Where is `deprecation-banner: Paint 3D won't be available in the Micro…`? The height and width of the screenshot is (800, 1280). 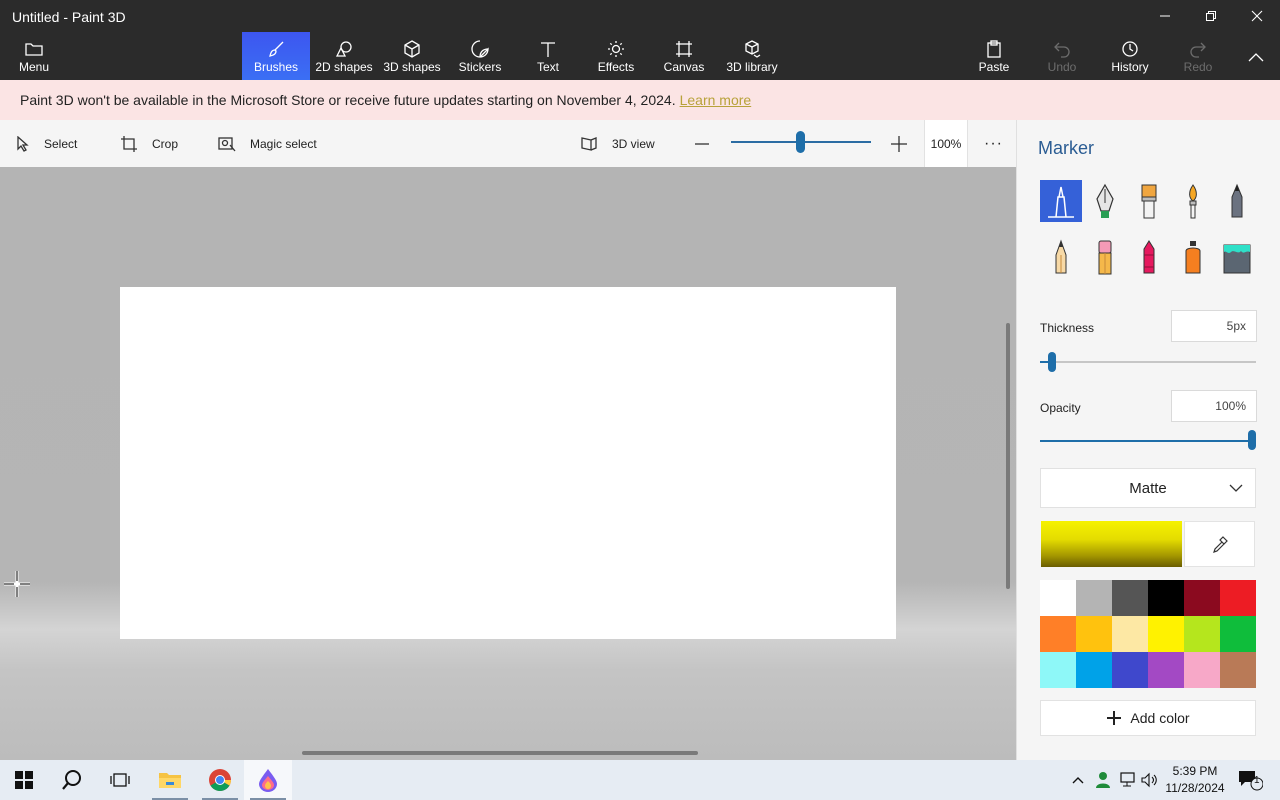 deprecation-banner: Paint 3D won't be available in the Micro… is located at coordinates (640, 100).